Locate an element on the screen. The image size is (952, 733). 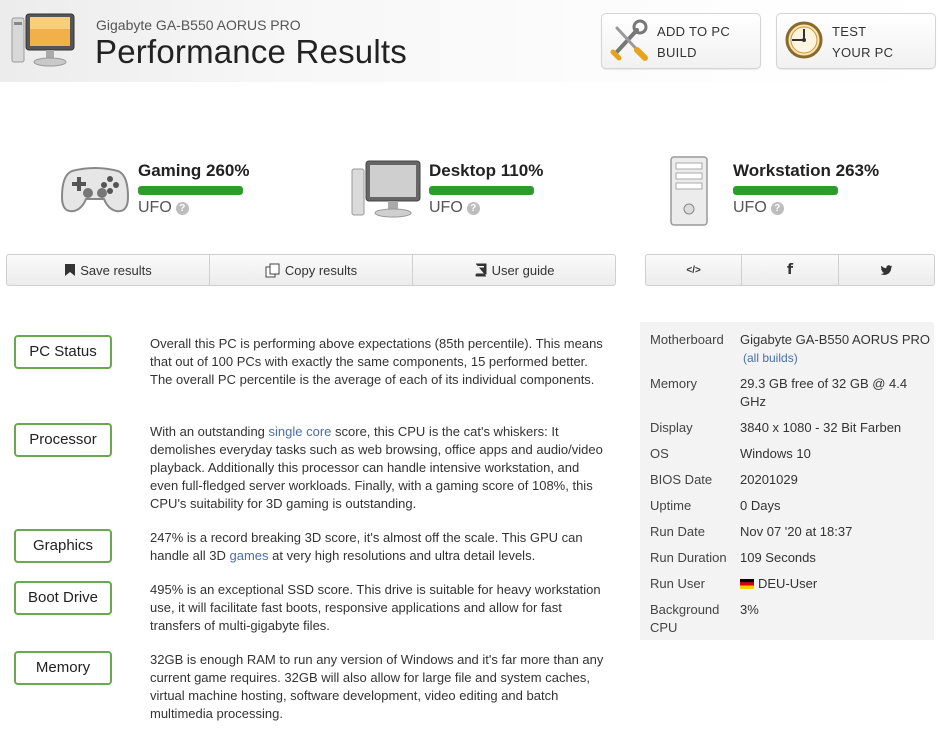
gaming-score: Gaming 260% UFO? is located at coordinates (160, 192).